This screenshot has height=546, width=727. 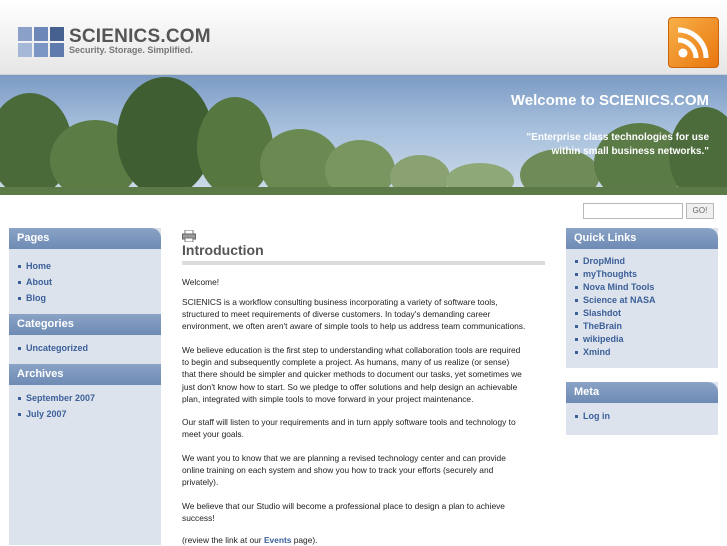 What do you see at coordinates (201, 282) in the screenshot?
I see `paragraph: Welcome!` at bounding box center [201, 282].